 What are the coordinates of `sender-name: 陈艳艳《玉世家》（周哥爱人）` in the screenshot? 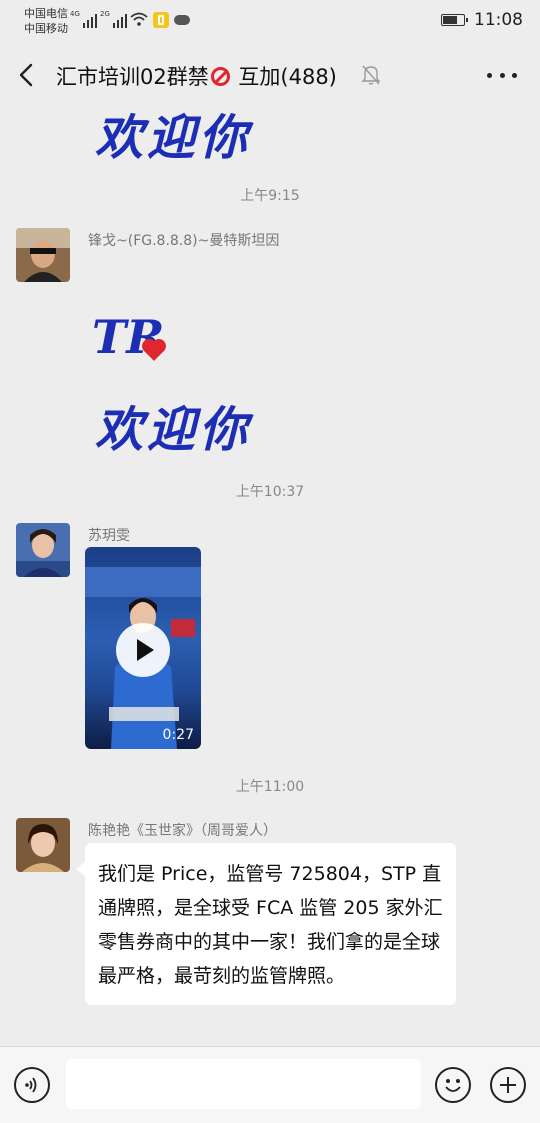 It's located at (182, 831).